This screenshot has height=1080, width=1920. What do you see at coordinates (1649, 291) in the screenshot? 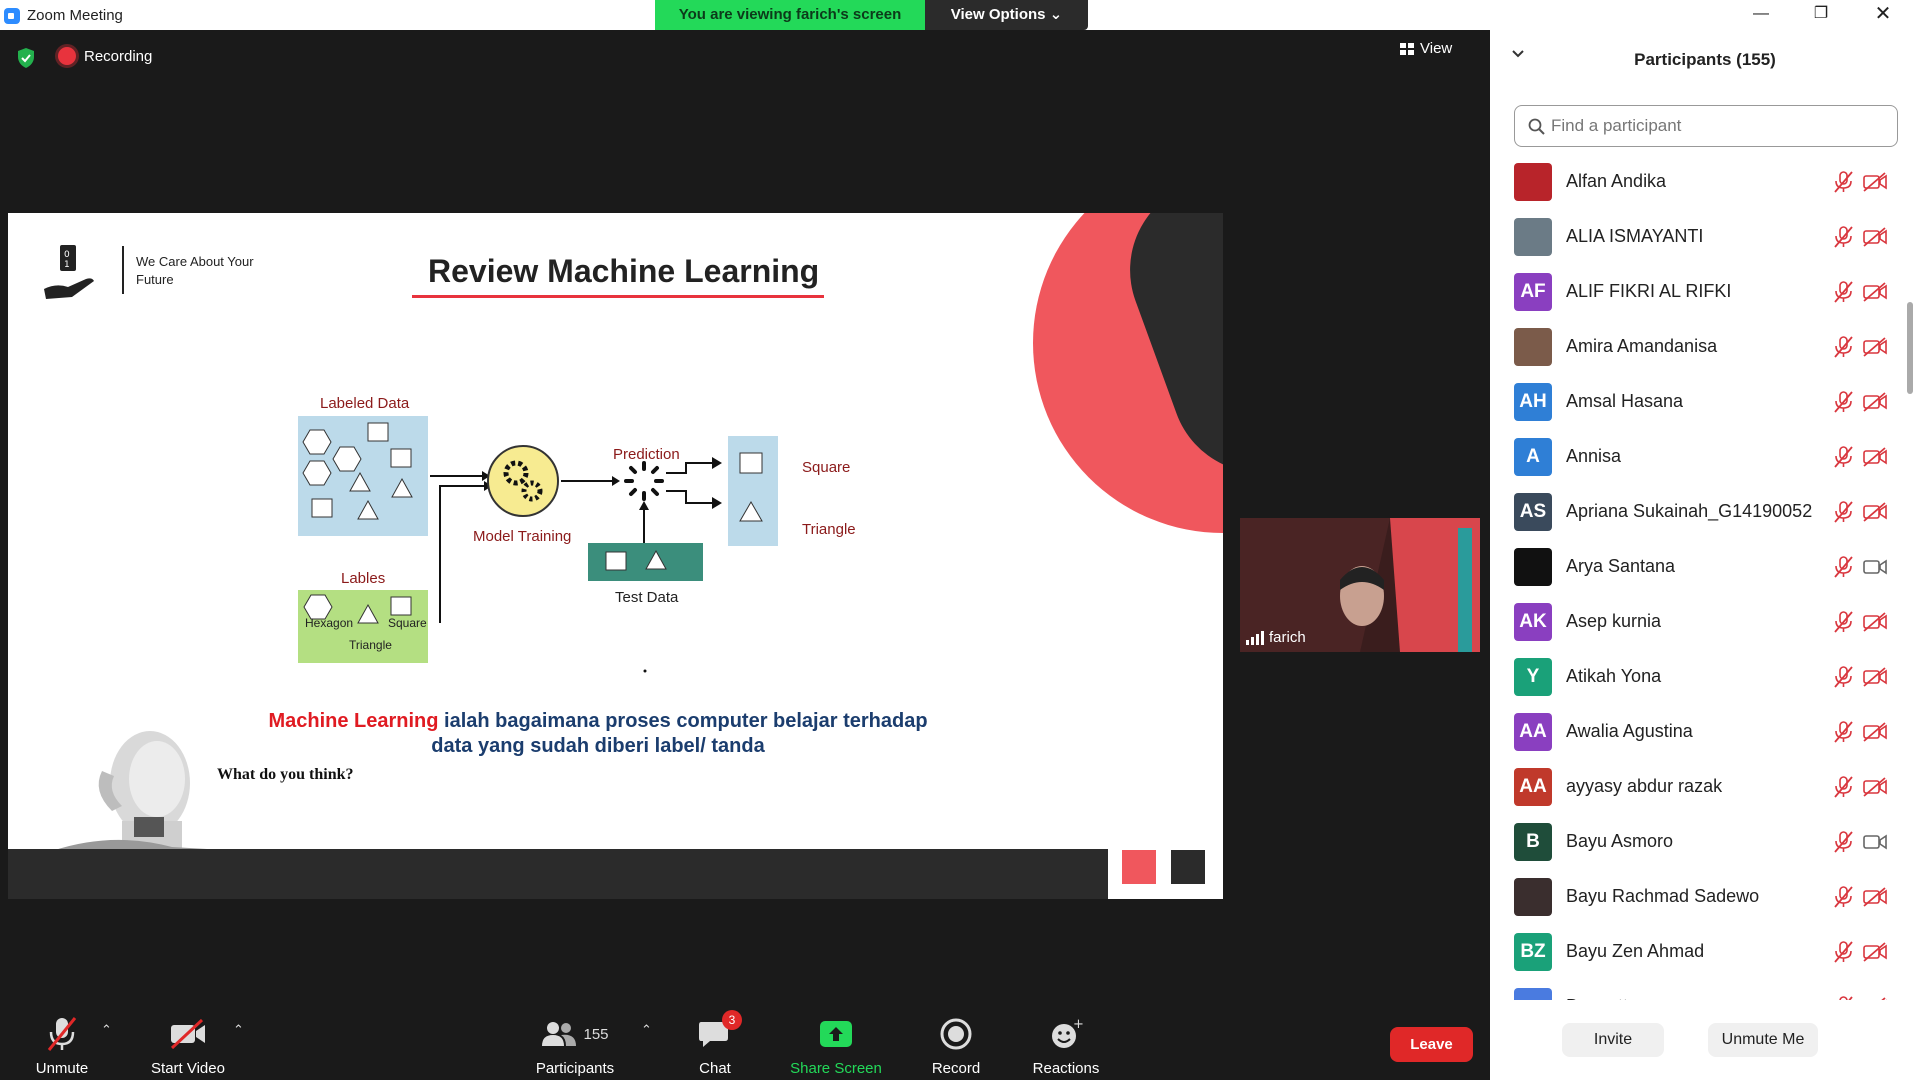
I see `participant-name: ALIF FIKRI AL RIFKI` at bounding box center [1649, 291].